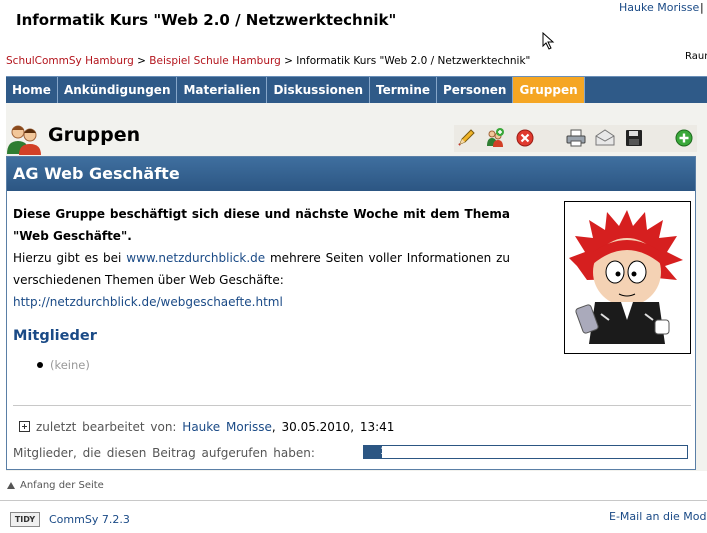  Describe the element at coordinates (548, 41) in the screenshot. I see `mouse-cursor-icon` at that location.